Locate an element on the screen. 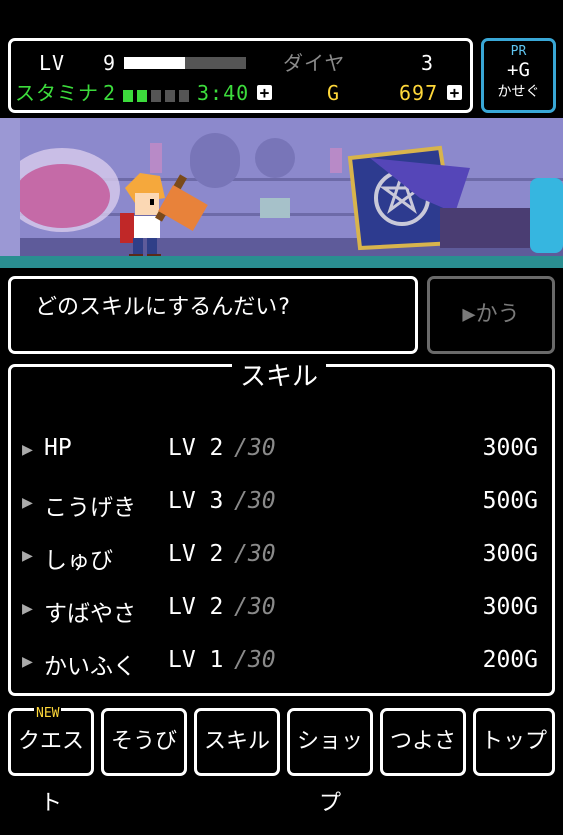  pr-plus-g: +G is located at coordinates (518, 70).